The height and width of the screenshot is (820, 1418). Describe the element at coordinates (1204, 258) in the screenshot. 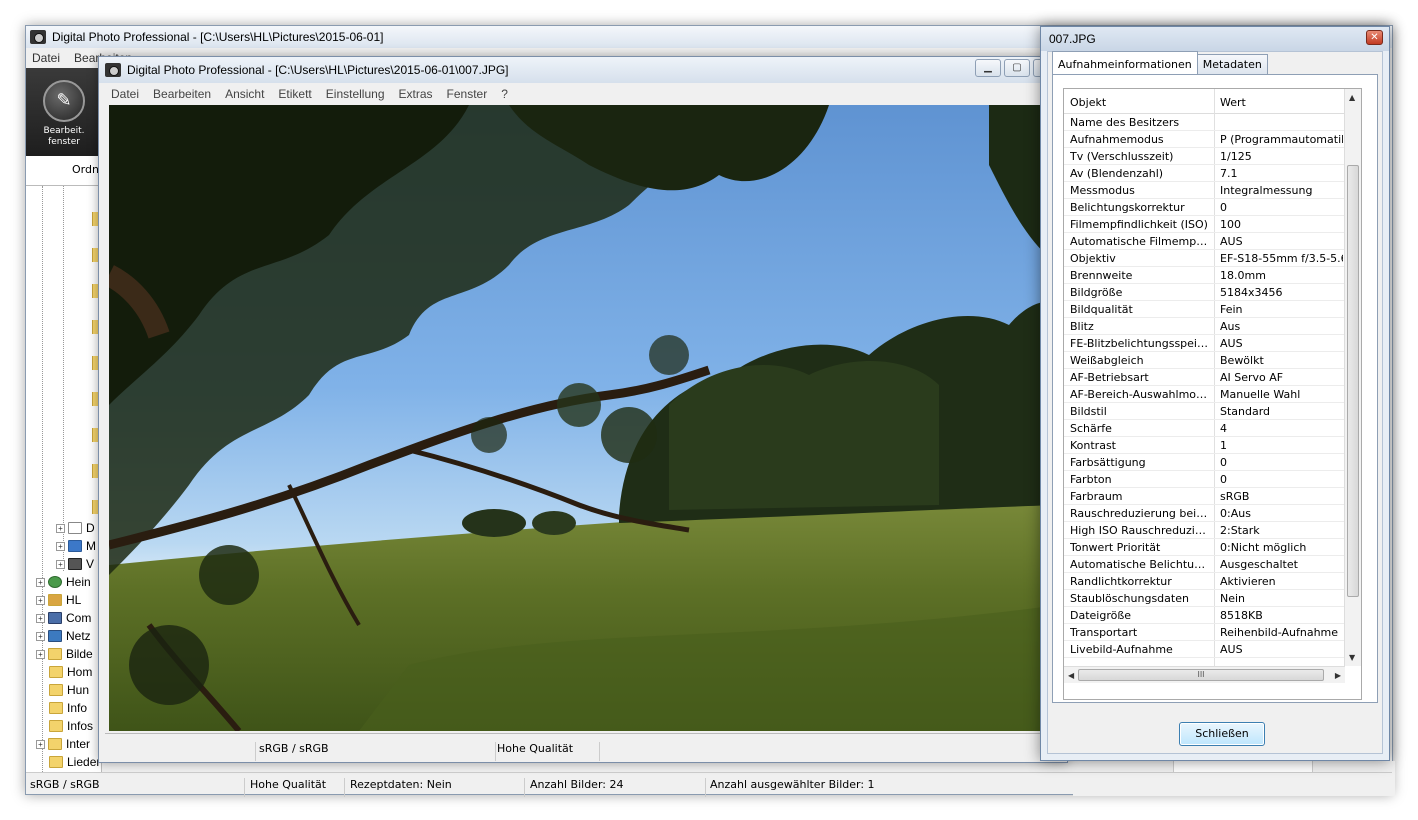

I see `table-row: Objektiv EF-S18-55mm f/3.5-5.6 IS I` at that location.